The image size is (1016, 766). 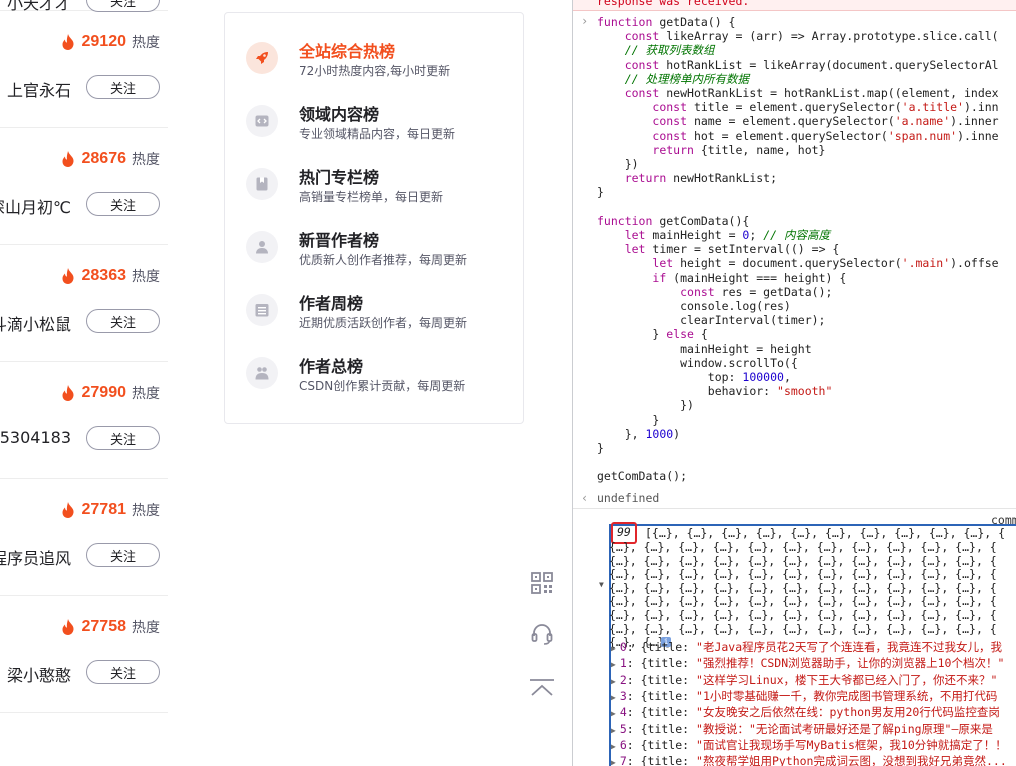 I want to click on code-line: return newHotRankList;, so click(x=701, y=178).